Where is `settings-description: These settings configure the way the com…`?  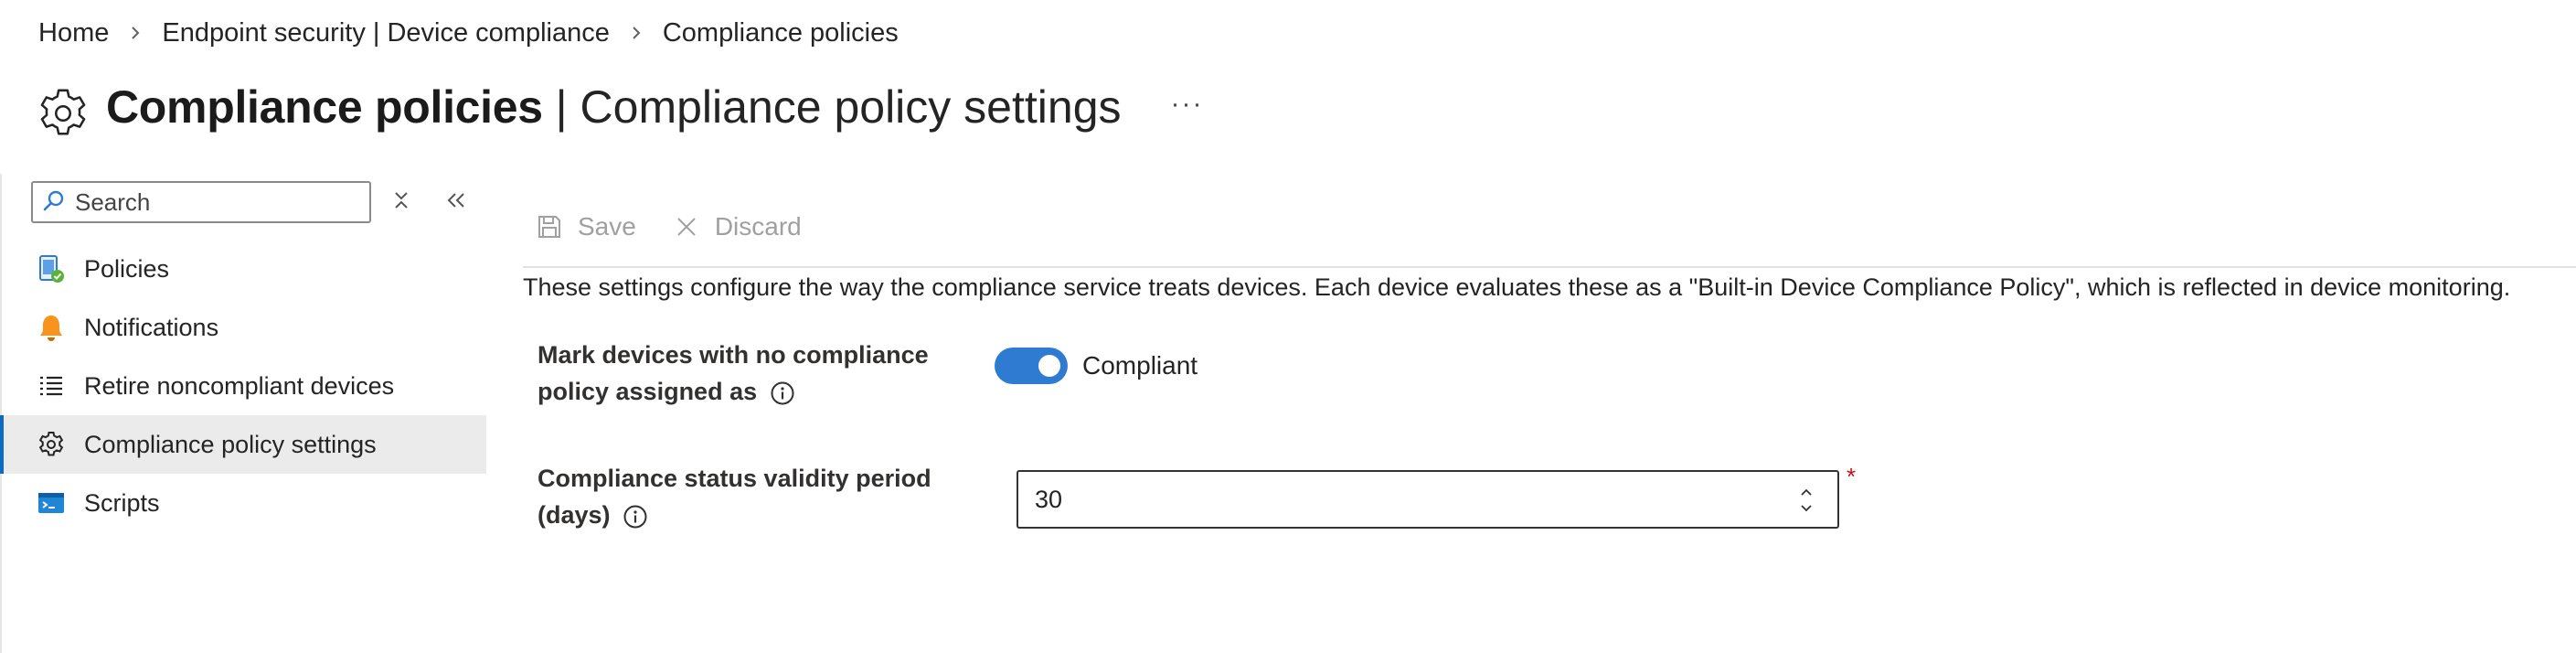 settings-description: These settings configure the way the com… is located at coordinates (1517, 287).